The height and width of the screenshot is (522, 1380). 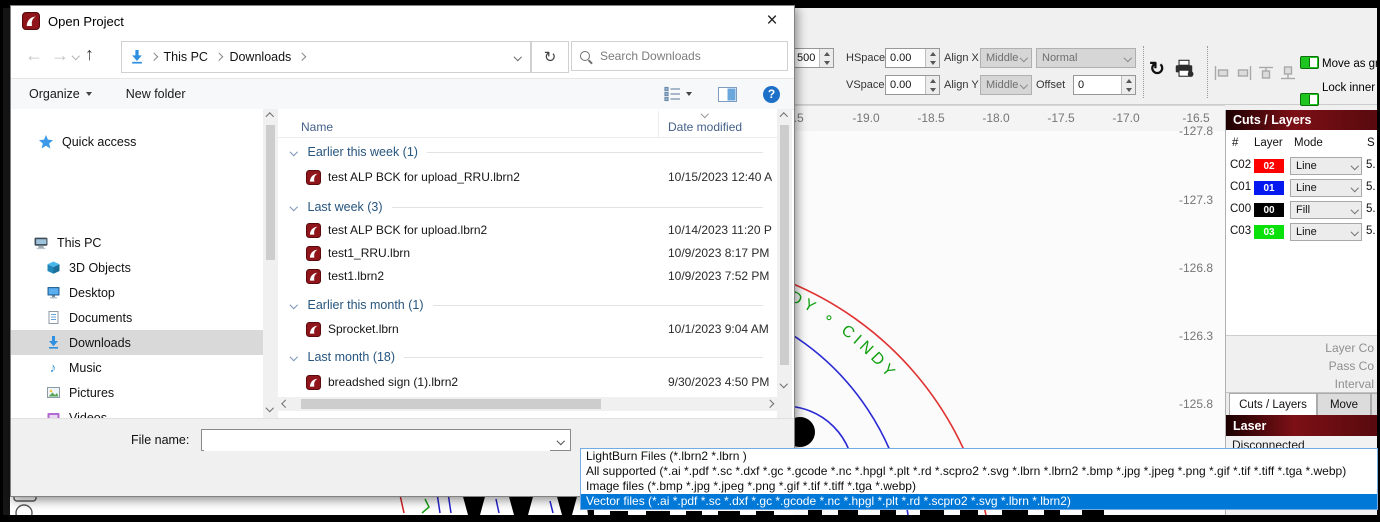 I want to click on align-top-icon, so click(x=1266, y=73).